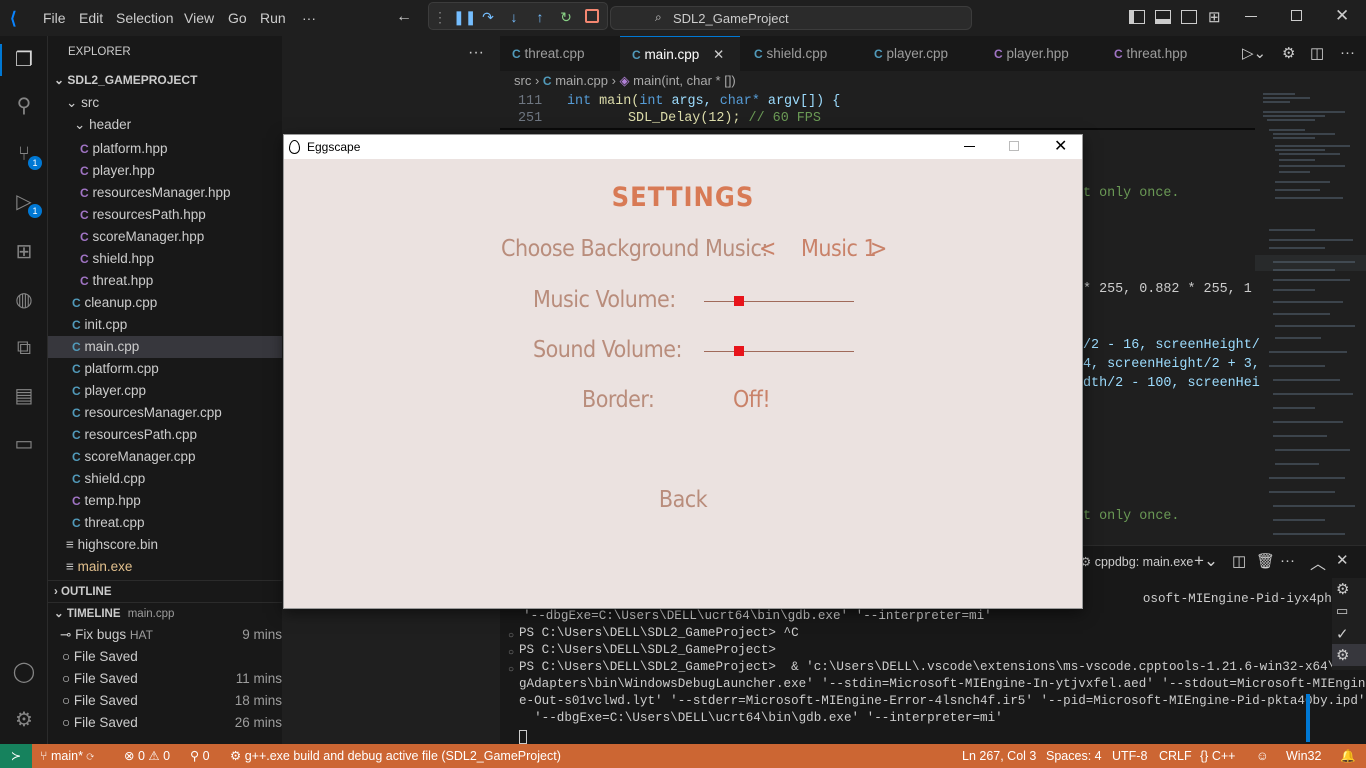 The width and height of the screenshot is (1366, 768). What do you see at coordinates (1175, 756) in the screenshot?
I see `end-of-line: CRLF` at bounding box center [1175, 756].